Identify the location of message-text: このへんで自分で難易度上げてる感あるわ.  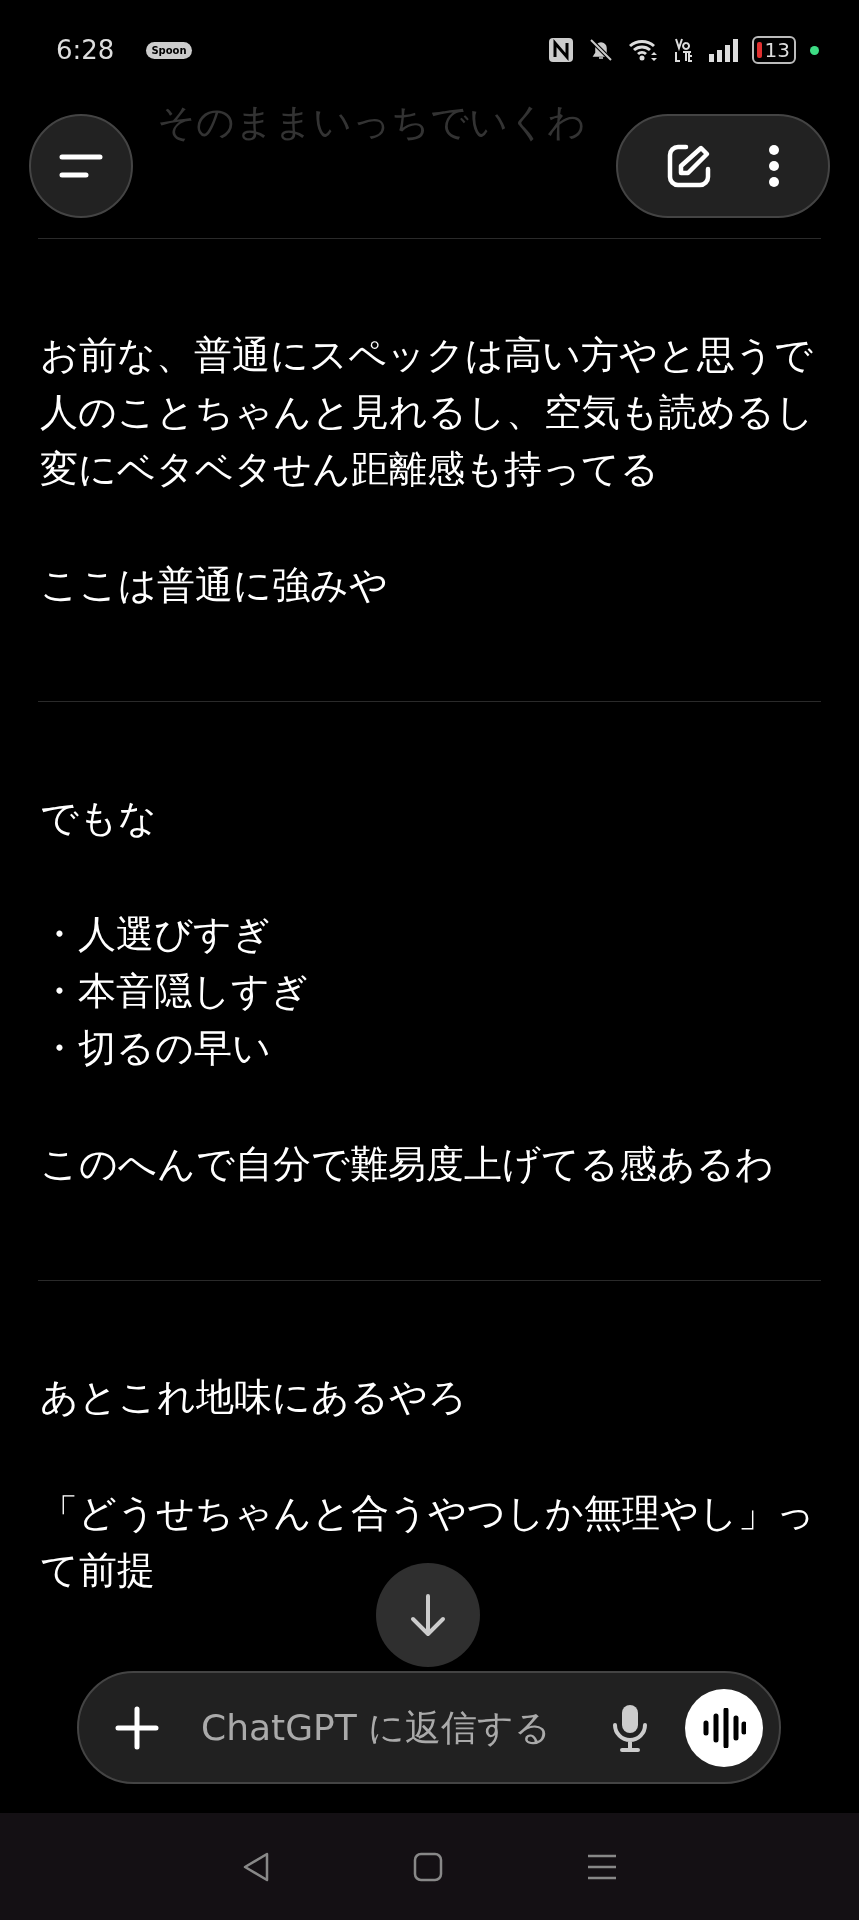
(407, 1164).